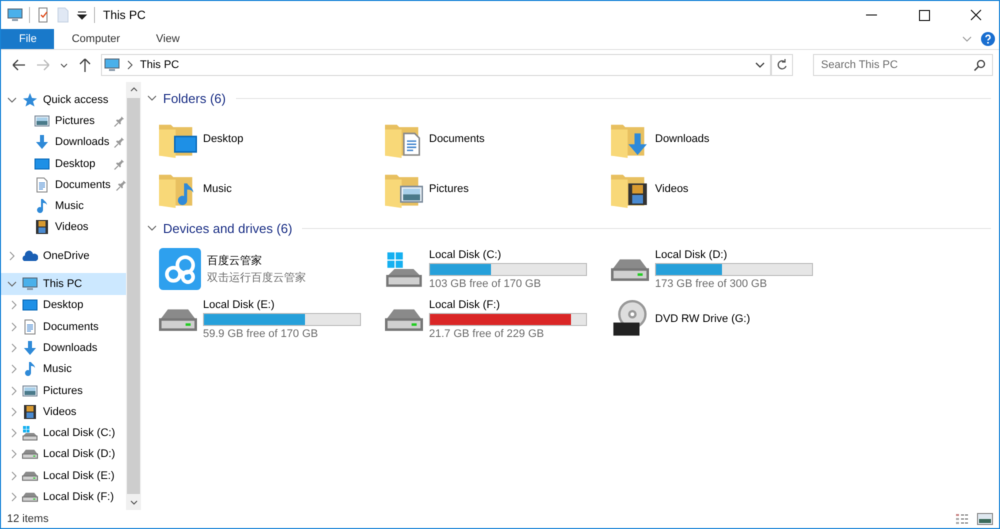 The image size is (1000, 529). What do you see at coordinates (465, 254) in the screenshot?
I see `item-label: Local Disk (C:)` at bounding box center [465, 254].